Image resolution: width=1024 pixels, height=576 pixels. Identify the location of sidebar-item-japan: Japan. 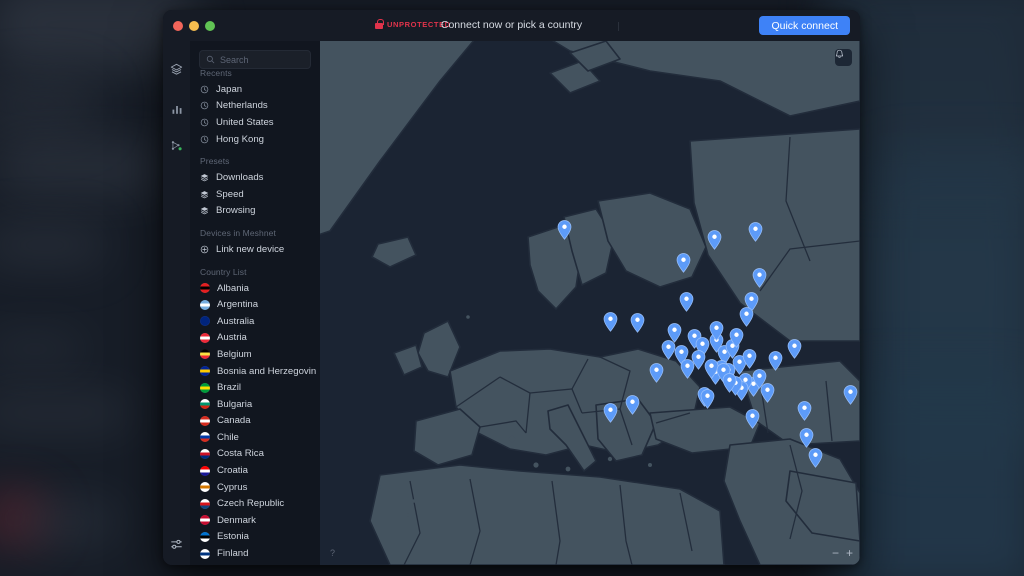
(255, 89).